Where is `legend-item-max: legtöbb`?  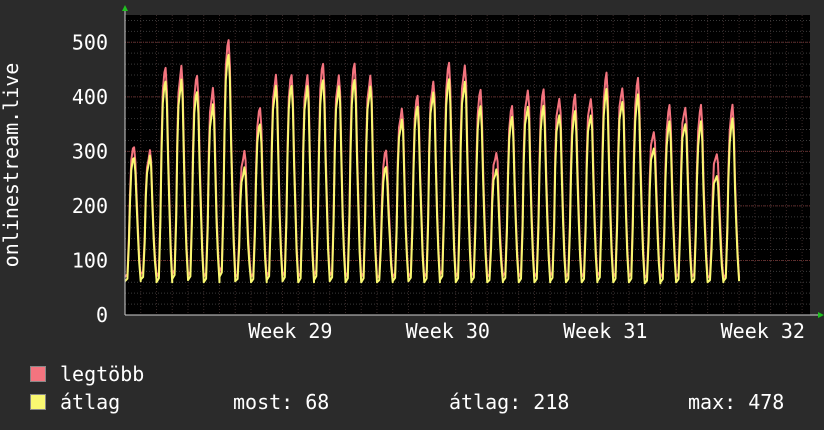 legend-item-max: legtöbb is located at coordinates (87, 374).